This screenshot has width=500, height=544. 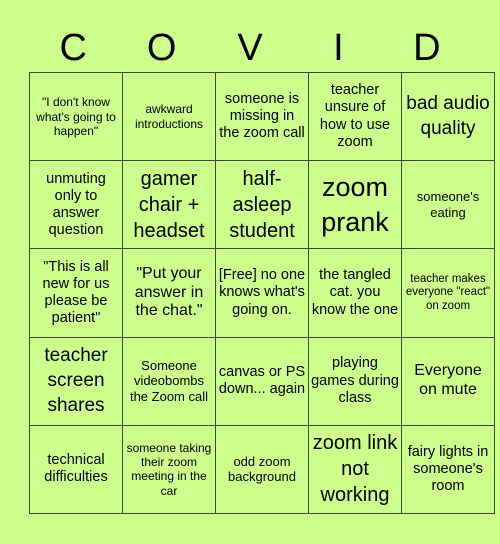 I want to click on bingo-cell: zoom link not working, so click(x=355, y=469).